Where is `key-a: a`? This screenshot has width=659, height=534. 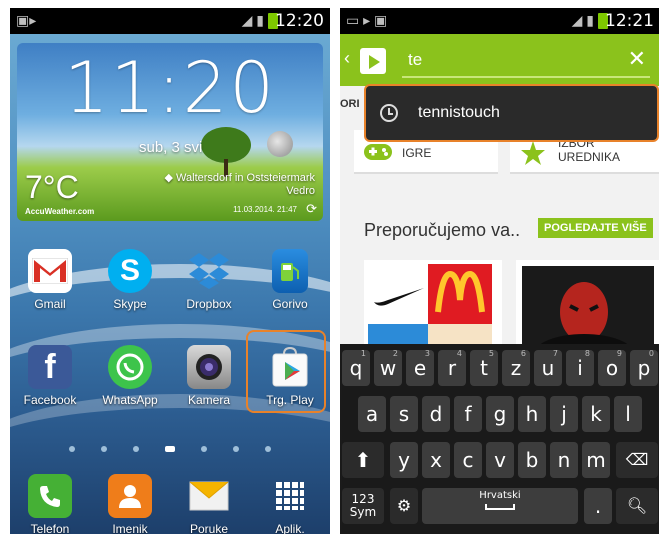 key-a: a is located at coordinates (372, 414).